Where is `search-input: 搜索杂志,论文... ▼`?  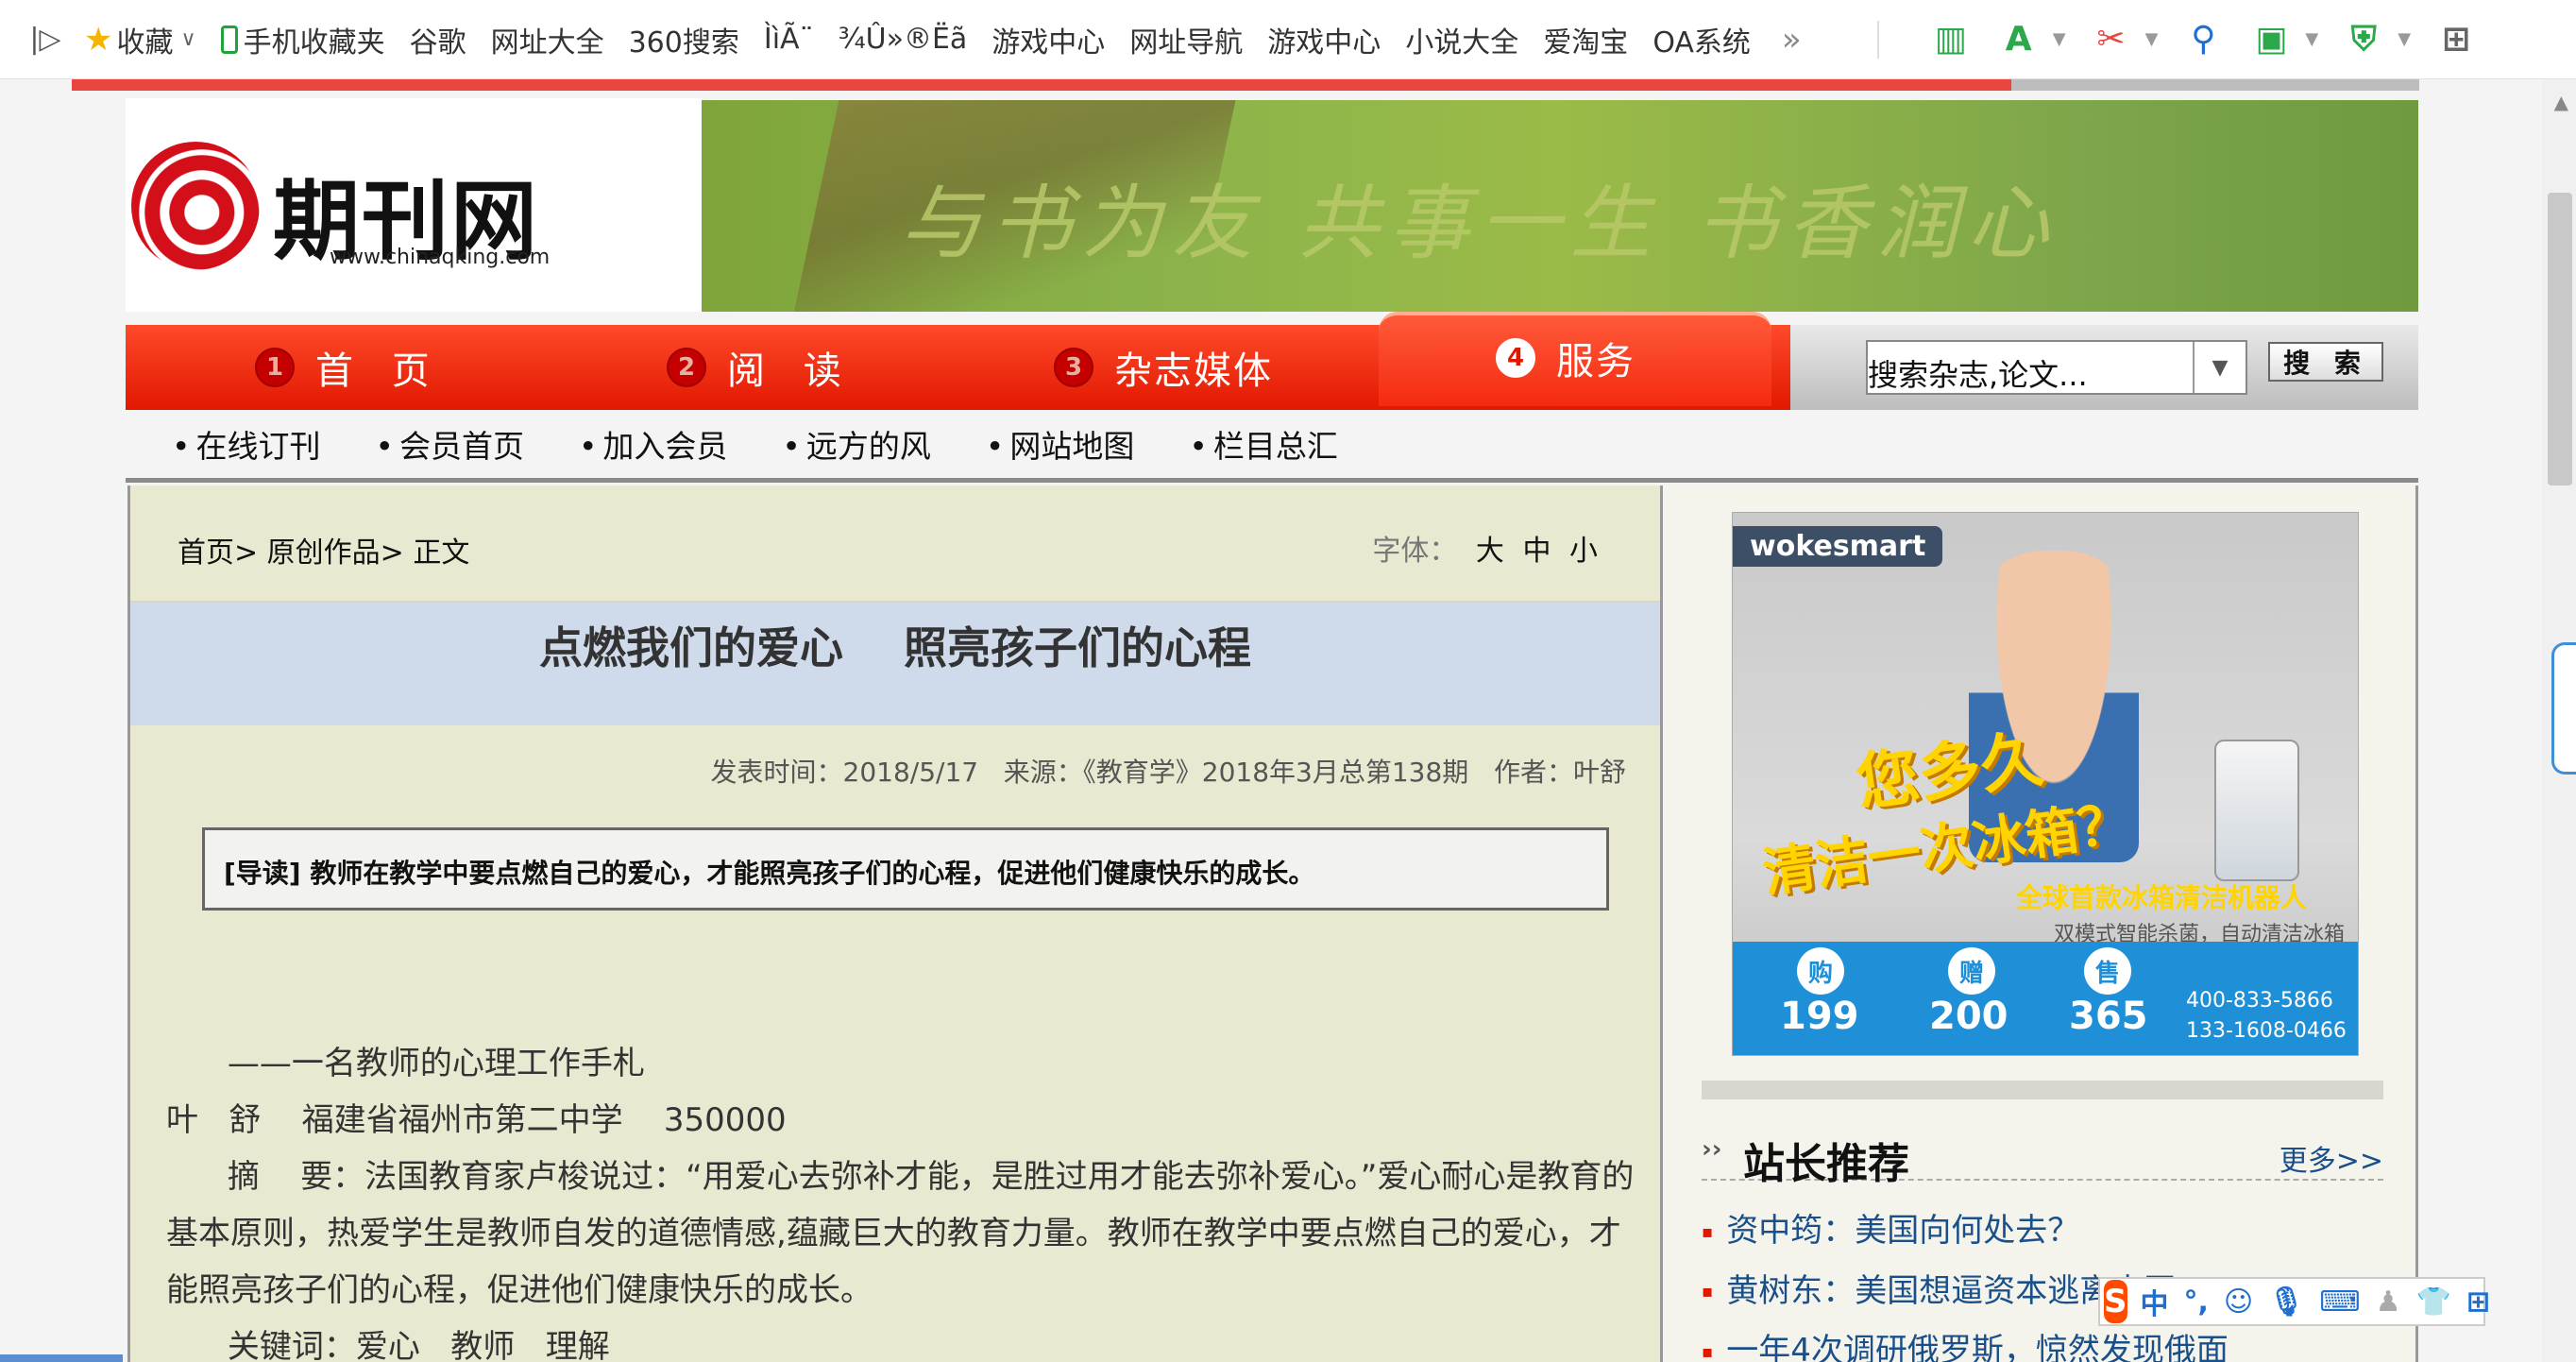 search-input: 搜索杂志,论文... ▼ is located at coordinates (2056, 367).